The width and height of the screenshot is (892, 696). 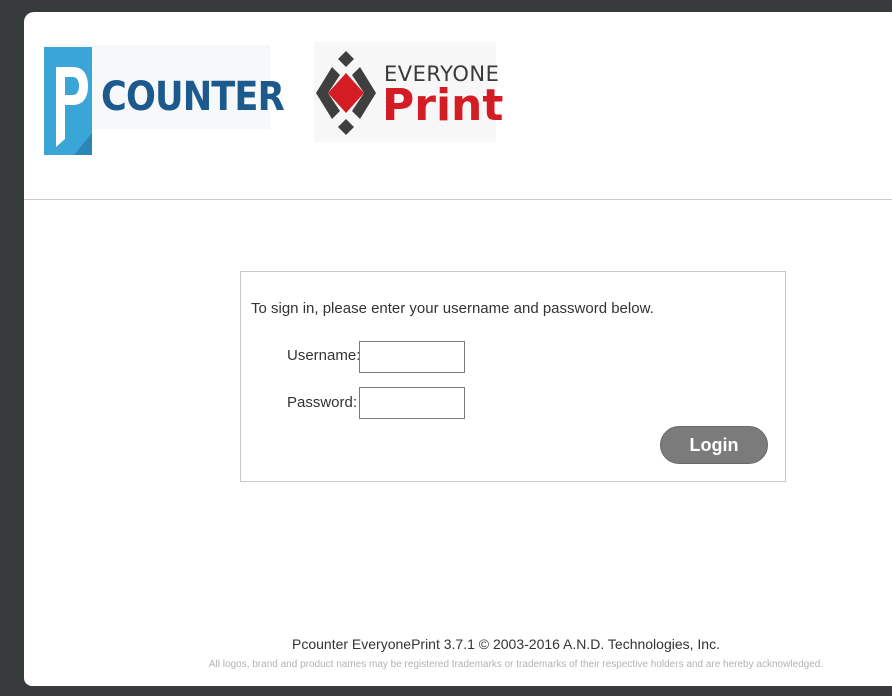 I want to click on username-label: Username:, so click(x=324, y=355).